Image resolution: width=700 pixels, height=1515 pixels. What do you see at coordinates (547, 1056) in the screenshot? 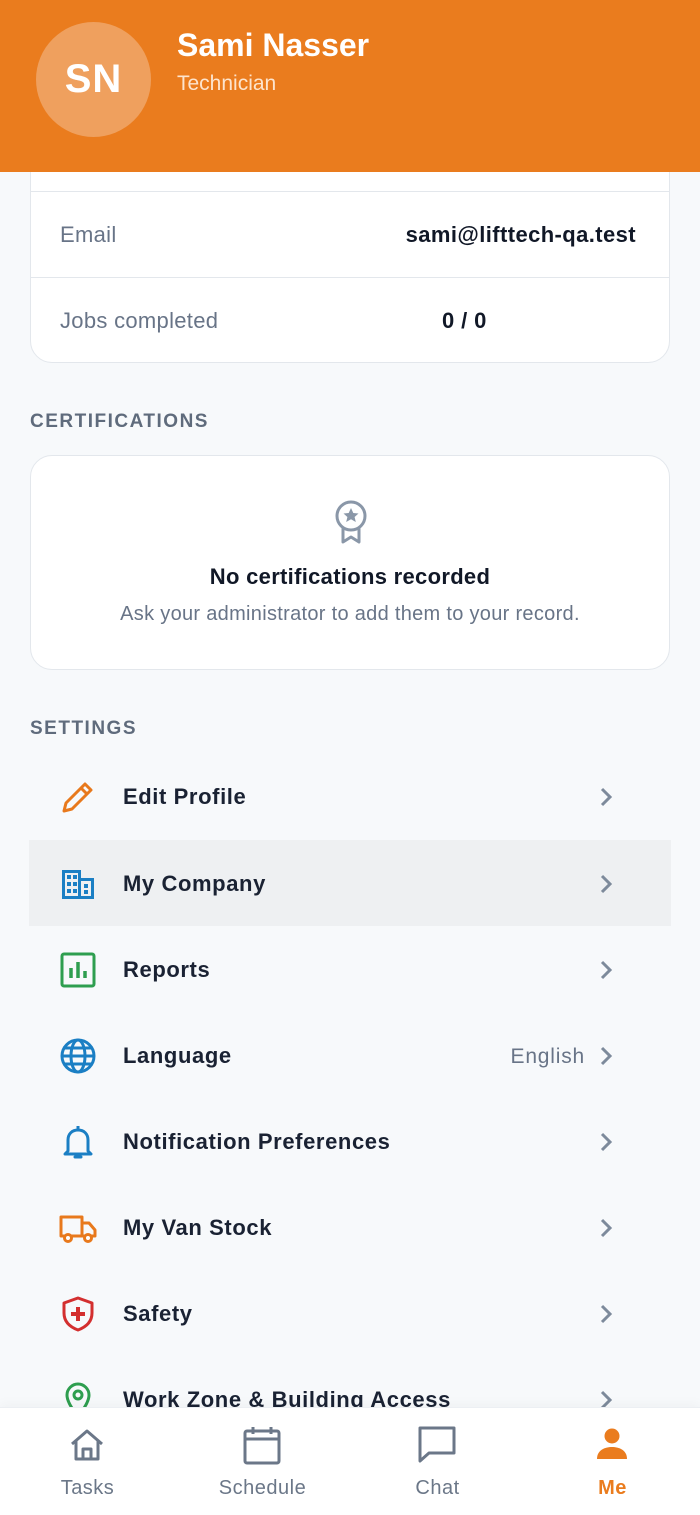
I see `language-value: English` at bounding box center [547, 1056].